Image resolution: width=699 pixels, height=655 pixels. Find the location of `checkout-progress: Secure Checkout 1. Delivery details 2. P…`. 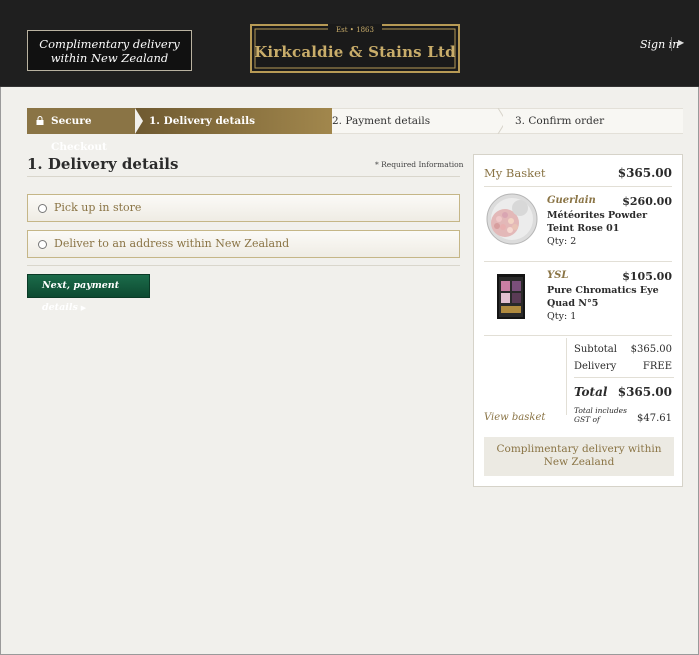

checkout-progress: Secure Checkout 1. Delivery details 2. P… is located at coordinates (355, 130).